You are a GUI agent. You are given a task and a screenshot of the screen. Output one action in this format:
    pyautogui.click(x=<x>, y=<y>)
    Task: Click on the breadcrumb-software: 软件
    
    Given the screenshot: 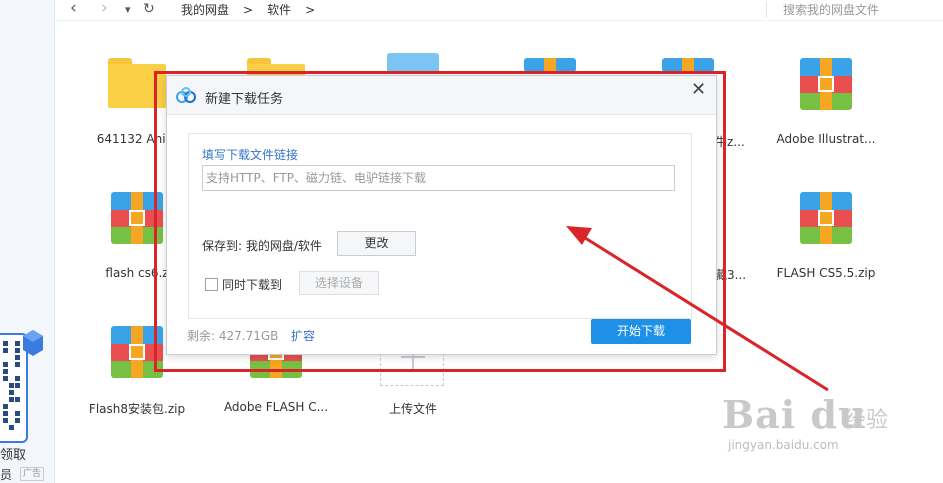 What is the action you would take?
    pyautogui.click(x=279, y=10)
    